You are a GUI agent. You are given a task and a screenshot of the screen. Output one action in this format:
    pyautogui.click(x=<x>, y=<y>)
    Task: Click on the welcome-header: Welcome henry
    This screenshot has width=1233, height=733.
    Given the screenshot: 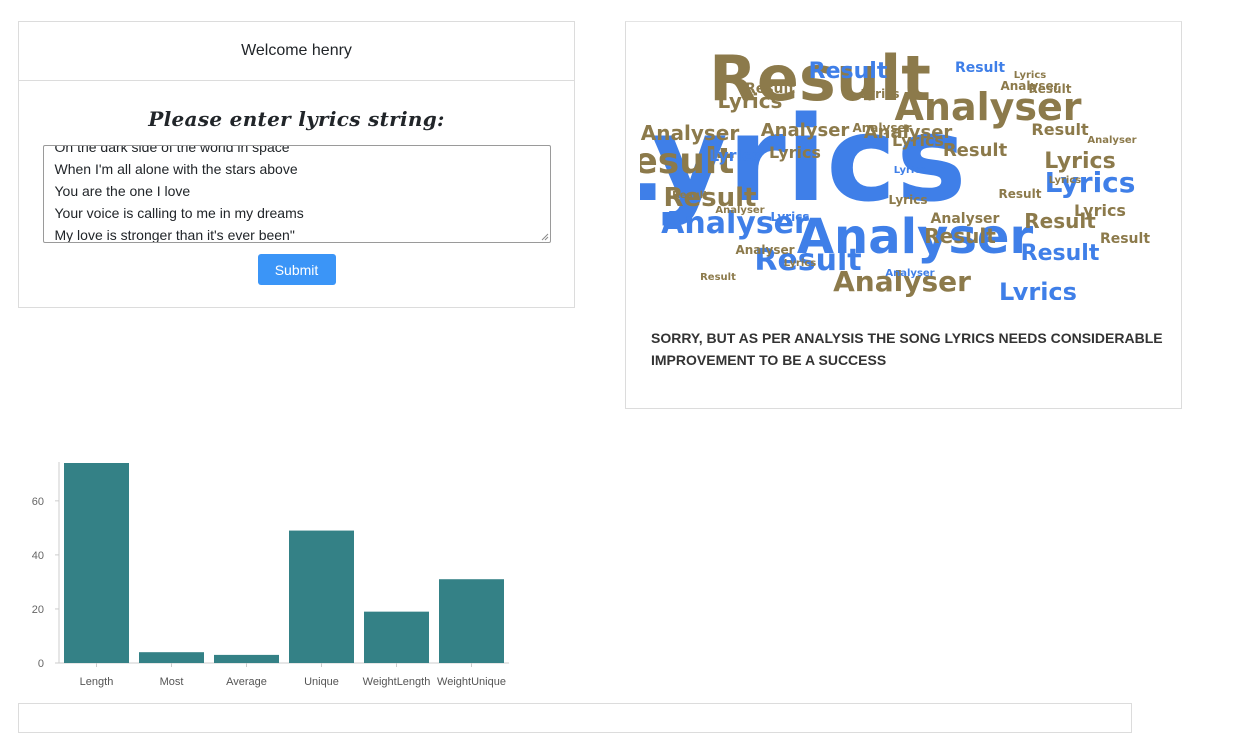 What is the action you would take?
    pyautogui.click(x=296, y=51)
    